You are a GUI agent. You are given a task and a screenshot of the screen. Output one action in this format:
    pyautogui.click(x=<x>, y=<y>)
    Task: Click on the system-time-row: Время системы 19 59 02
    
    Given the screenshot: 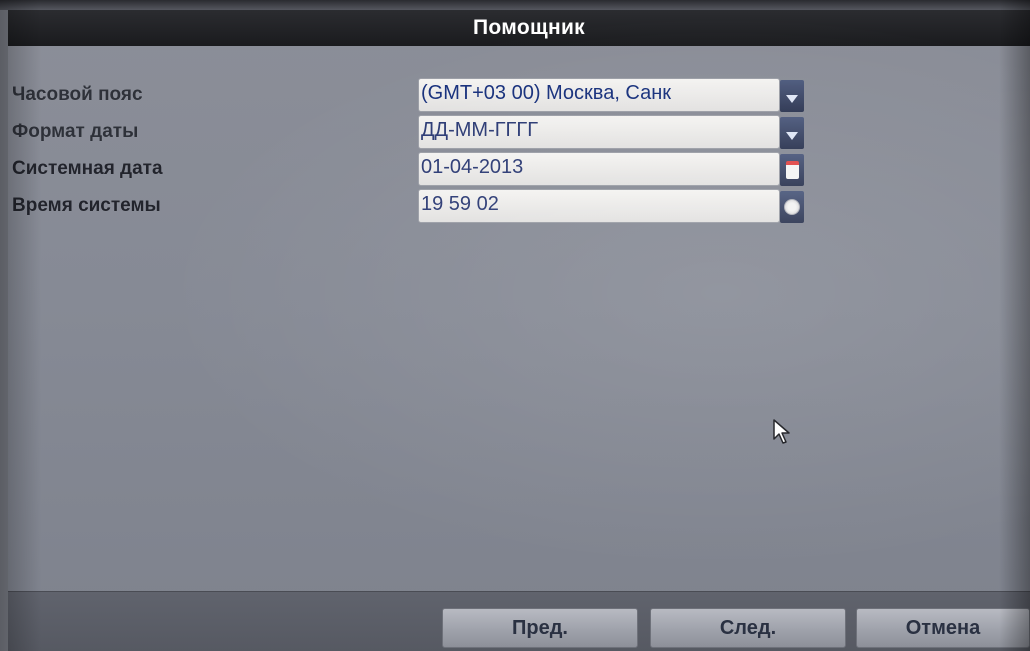 What is the action you would take?
    pyautogui.click(x=418, y=207)
    